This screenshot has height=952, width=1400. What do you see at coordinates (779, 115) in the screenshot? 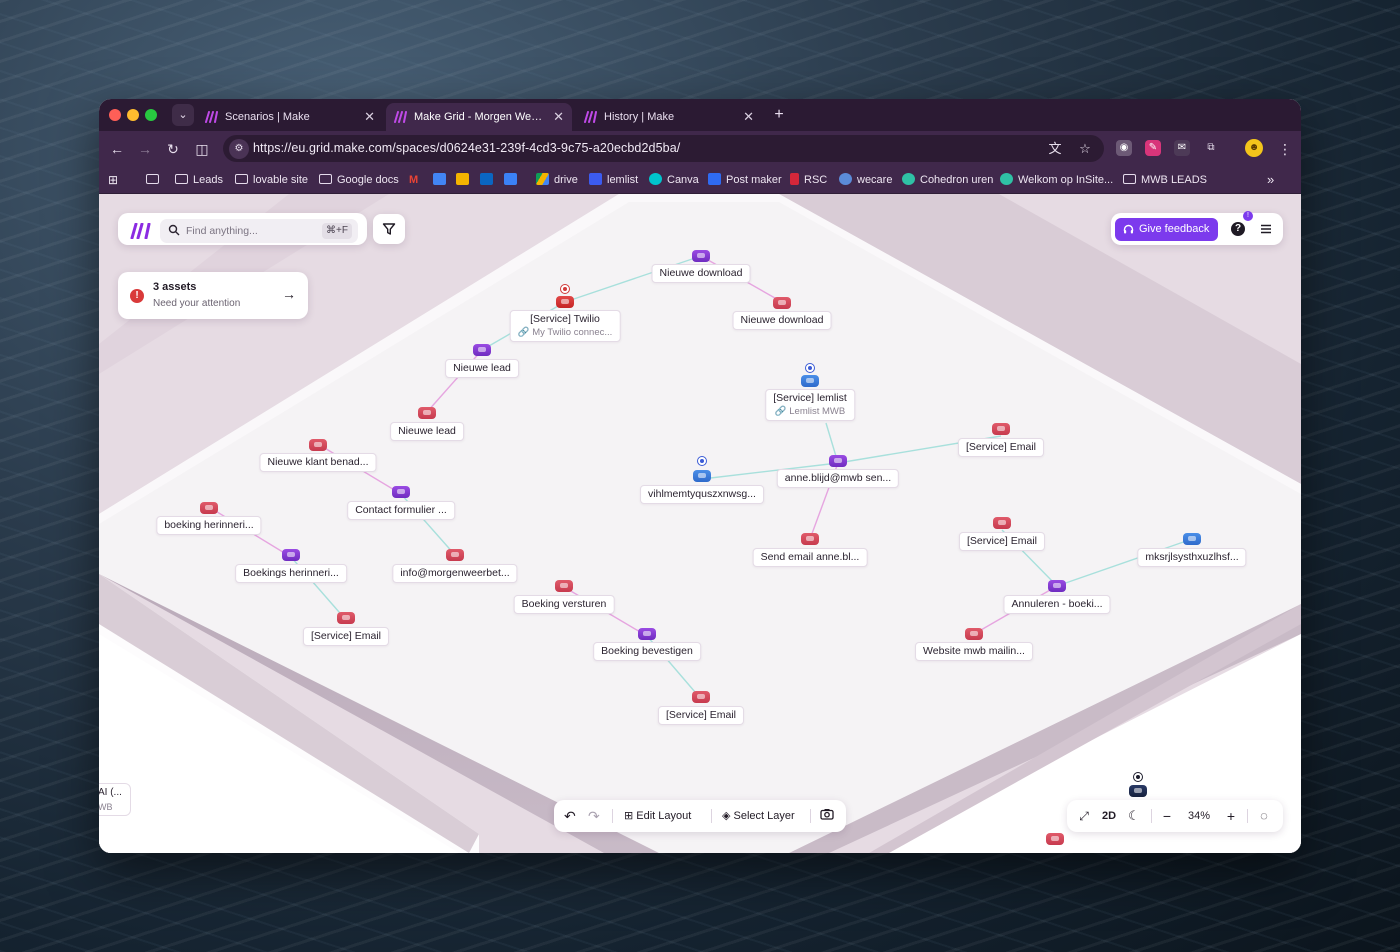
I see `new-tab-button: +` at bounding box center [779, 115].